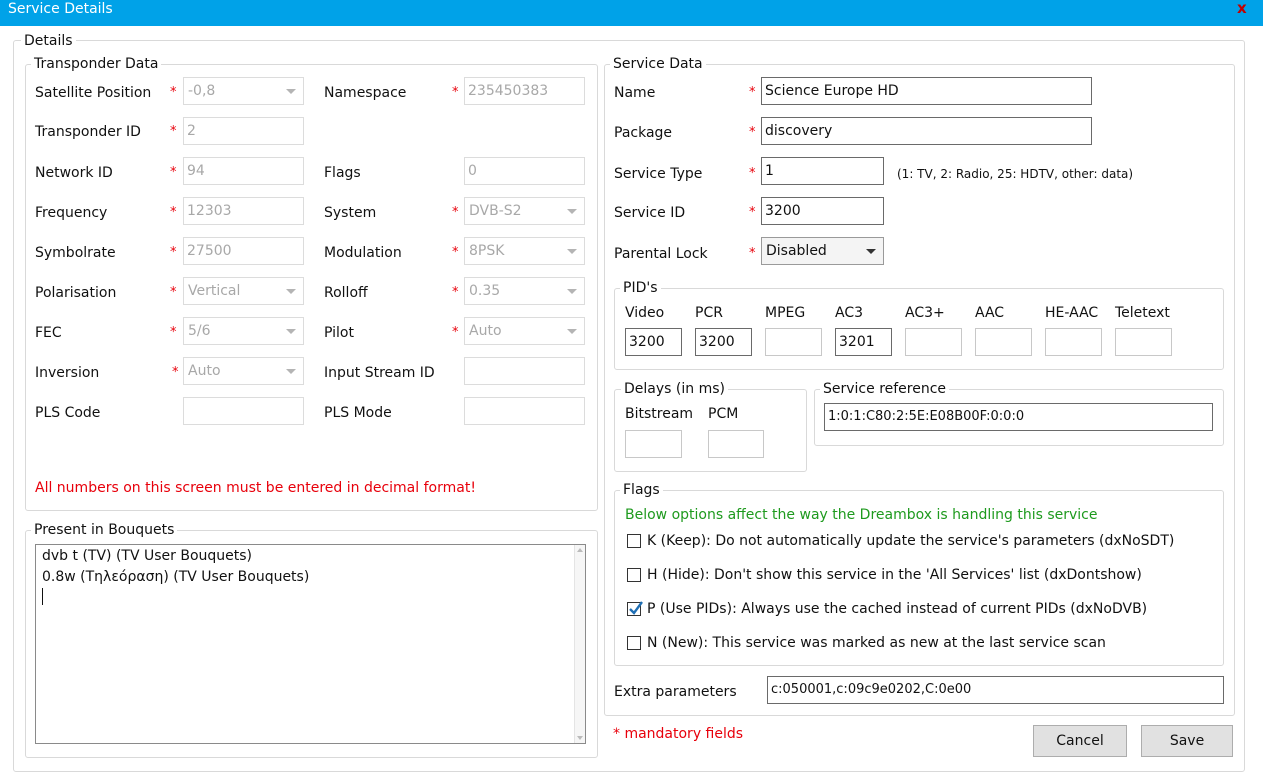 This screenshot has height=783, width=1263. I want to click on system-select: DVB-S2, so click(524, 211).